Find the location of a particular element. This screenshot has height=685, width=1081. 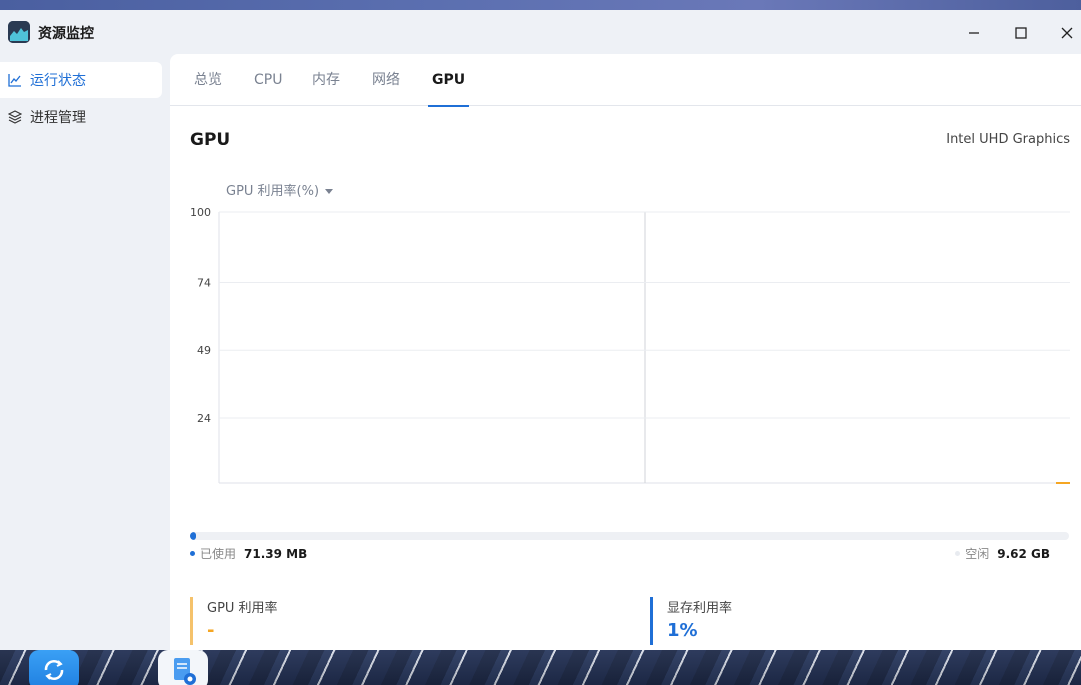

chart-y-tick-label: 100 is located at coordinates (200, 212).